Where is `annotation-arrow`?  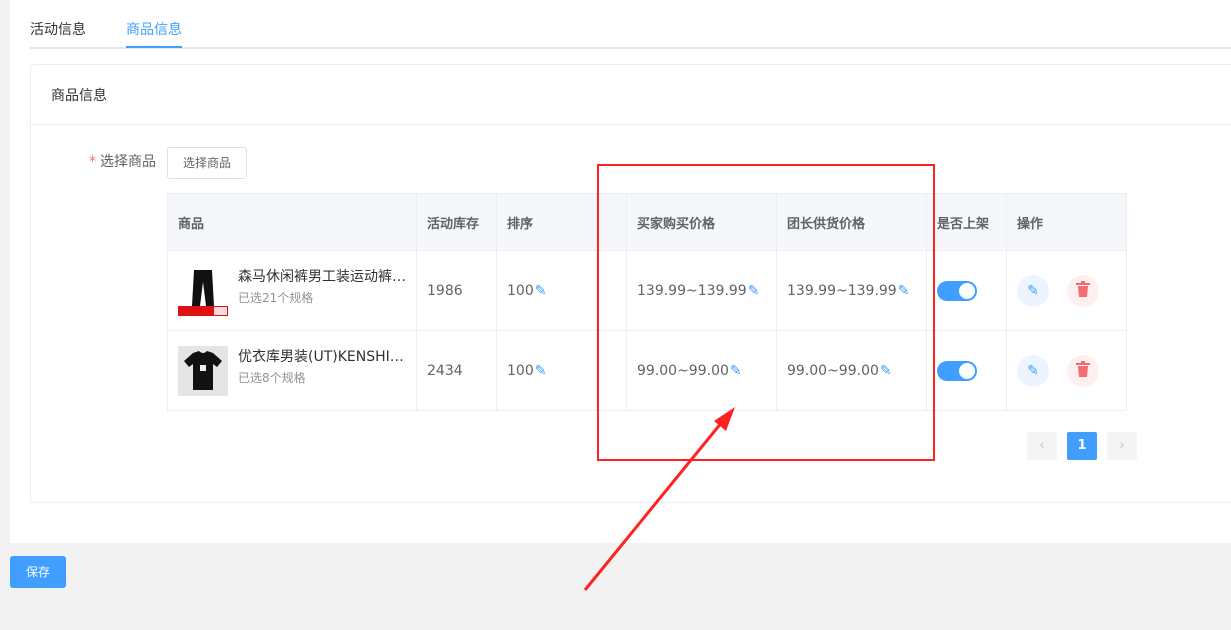
annotation-arrow is located at coordinates (659, 499).